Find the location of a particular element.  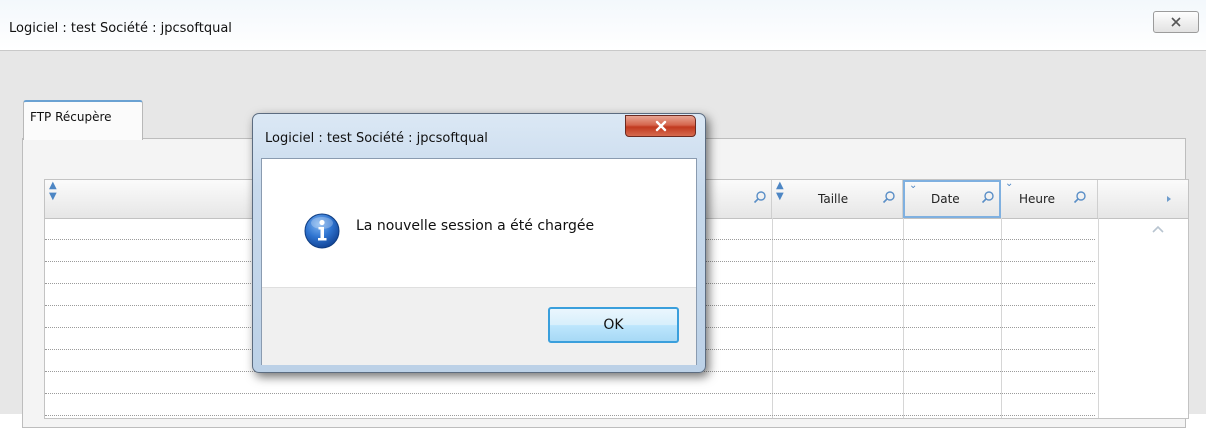

column-label-heure: Heure is located at coordinates (1037, 199).